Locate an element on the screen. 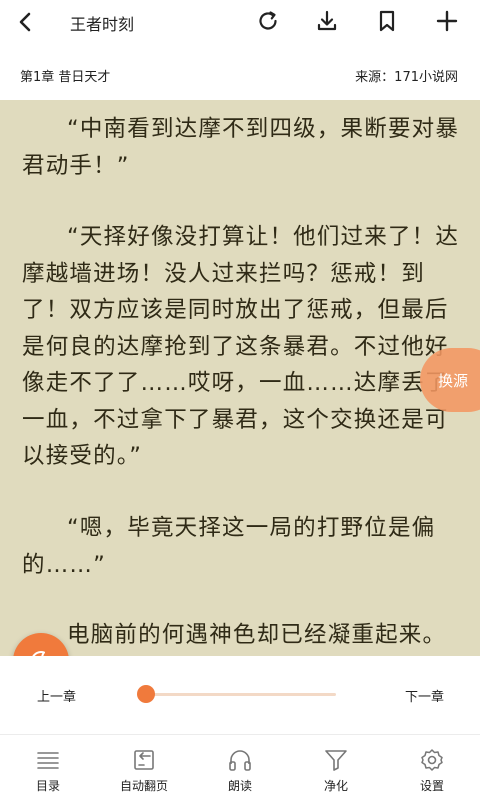 Image resolution: width=480 pixels, height=800 pixels. source-label: 来源：171小说网 is located at coordinates (406, 77).